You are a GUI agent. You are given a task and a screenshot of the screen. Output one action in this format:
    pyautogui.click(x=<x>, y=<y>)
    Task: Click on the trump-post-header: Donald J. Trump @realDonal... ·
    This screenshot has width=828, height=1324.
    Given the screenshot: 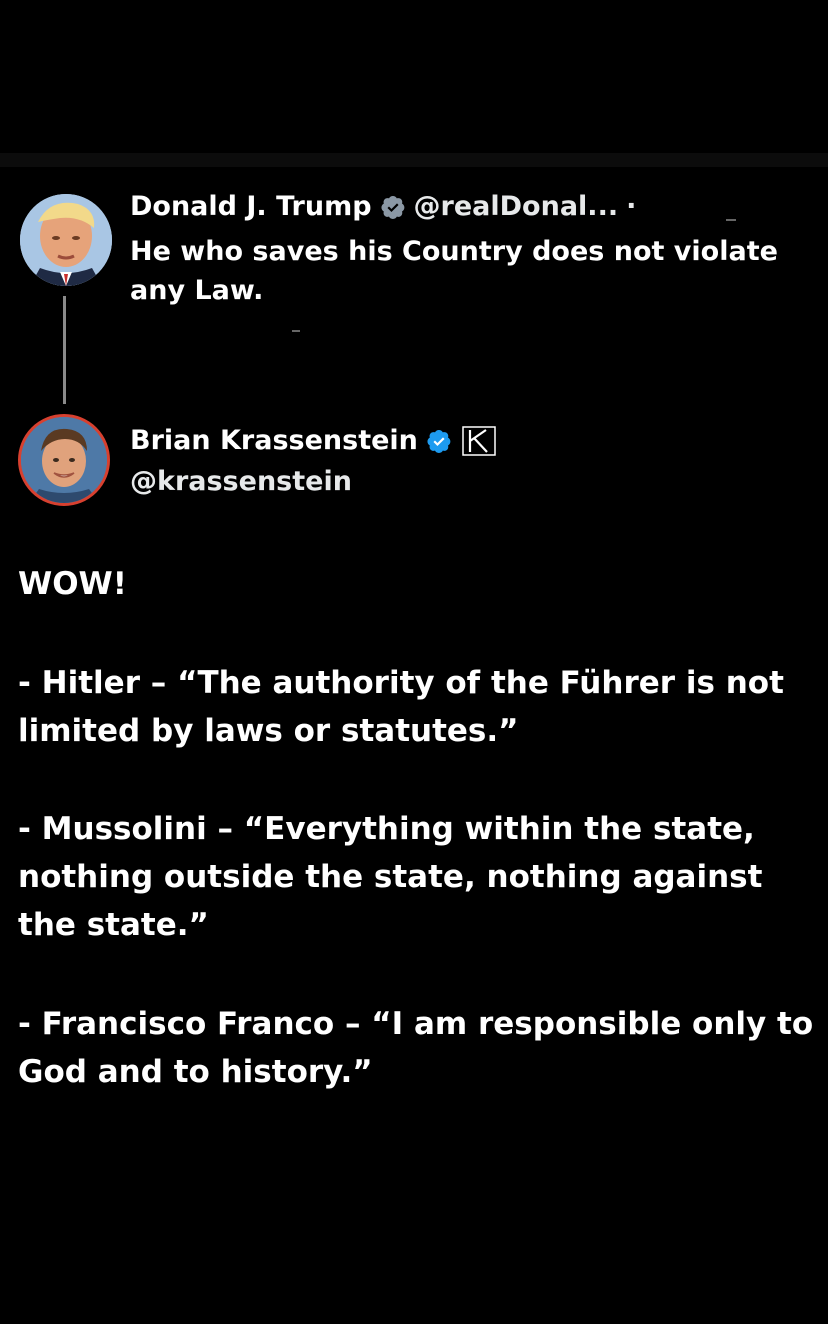 What is the action you would take?
    pyautogui.click(x=383, y=207)
    